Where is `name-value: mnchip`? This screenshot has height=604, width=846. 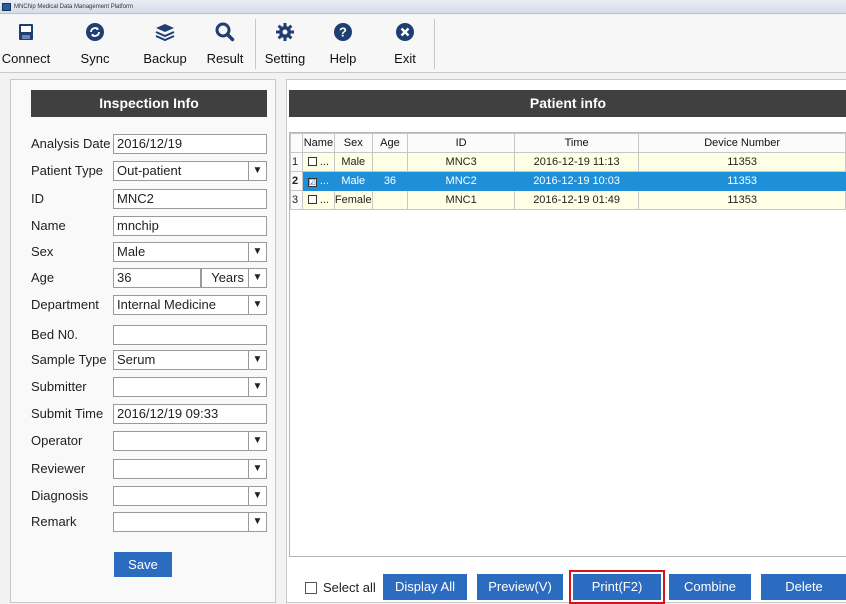
name-value: mnchip is located at coordinates (138, 225).